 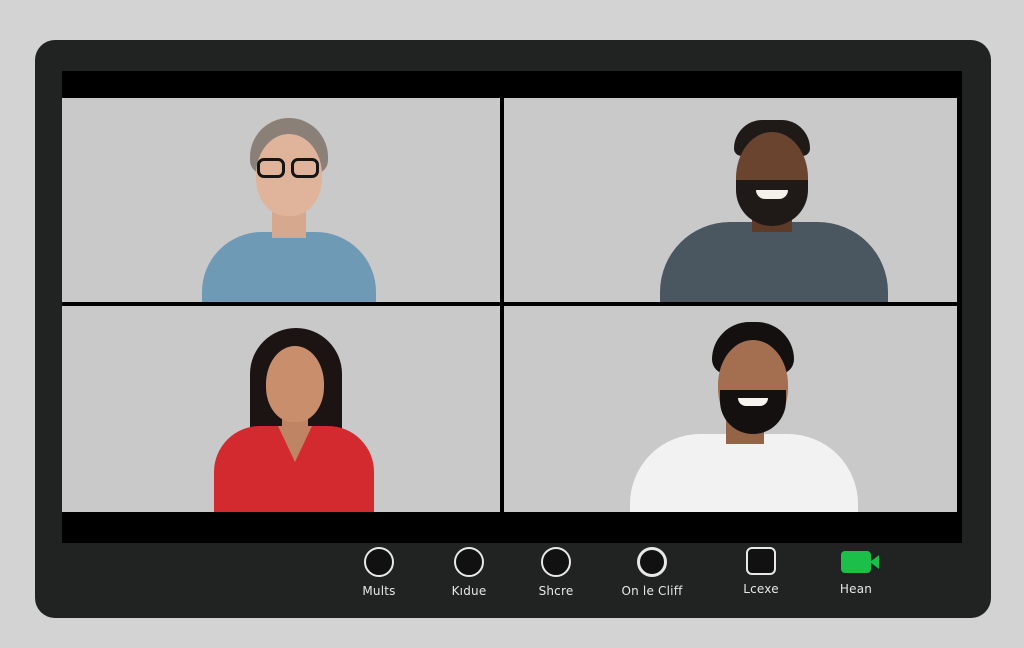 I want to click on control-button-1: Mults, so click(x=379, y=572).